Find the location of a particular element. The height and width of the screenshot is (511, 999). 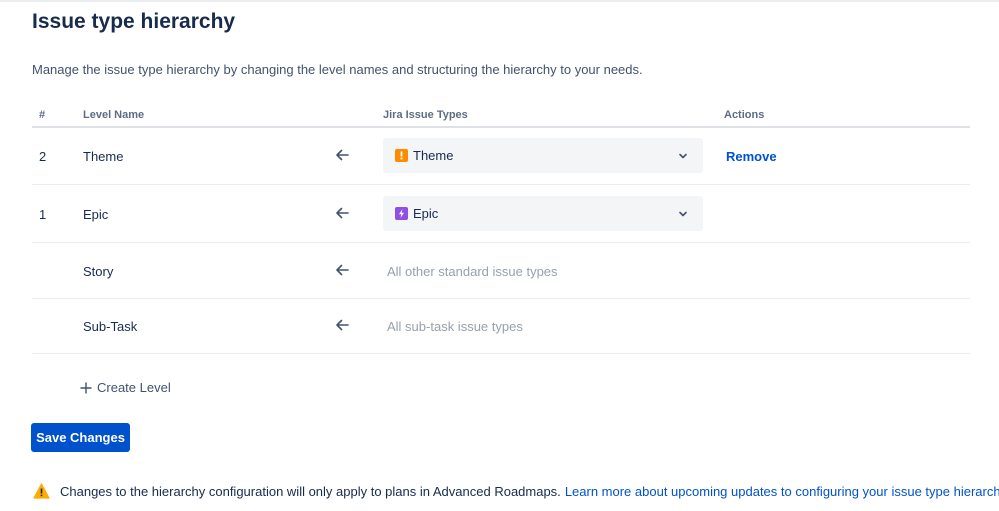

exclamation-icon is located at coordinates (401, 155).